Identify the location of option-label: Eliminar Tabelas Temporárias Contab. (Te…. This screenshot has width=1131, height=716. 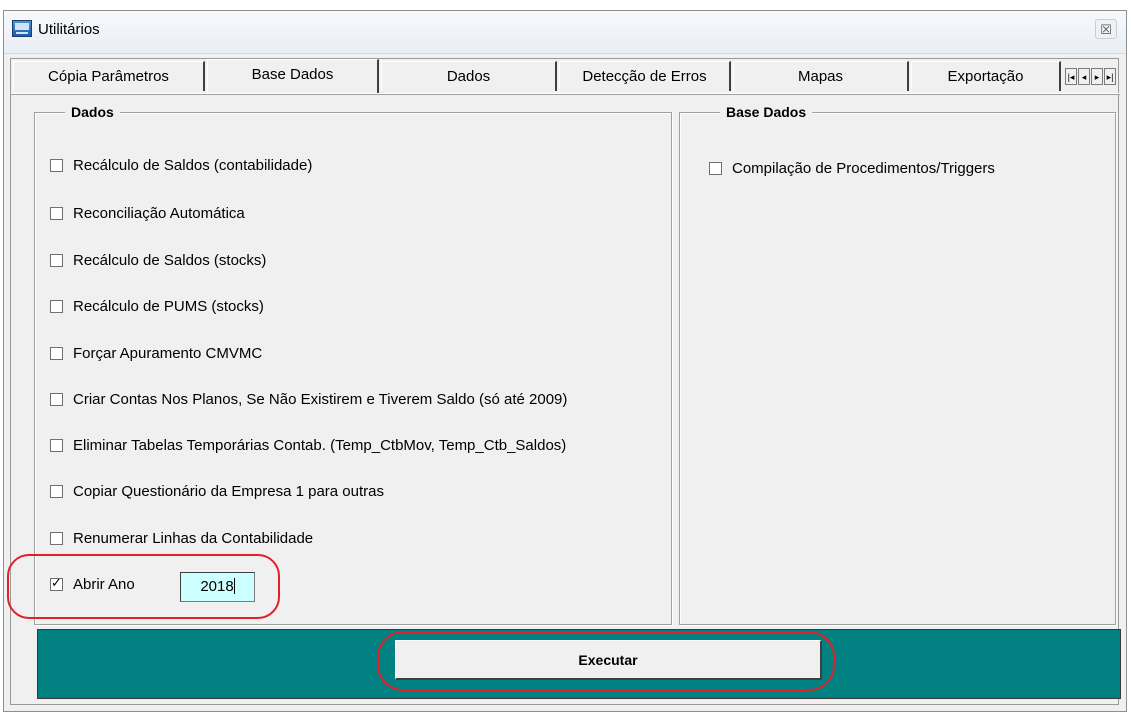
(320, 445).